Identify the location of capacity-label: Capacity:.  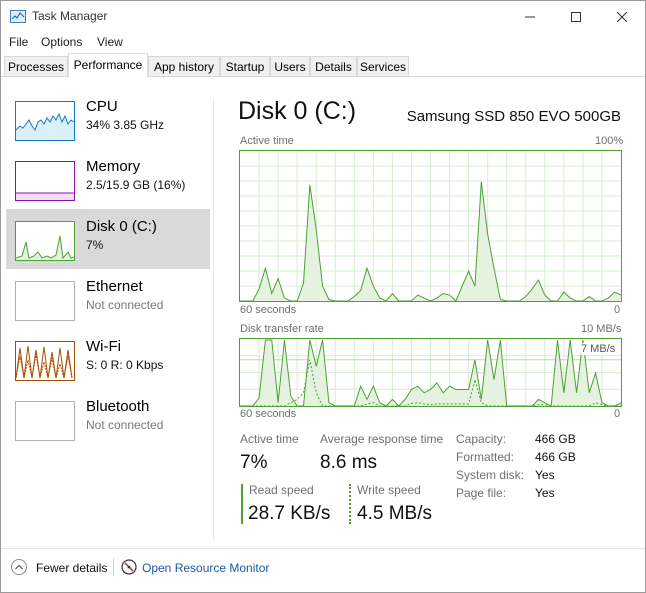
(481, 439).